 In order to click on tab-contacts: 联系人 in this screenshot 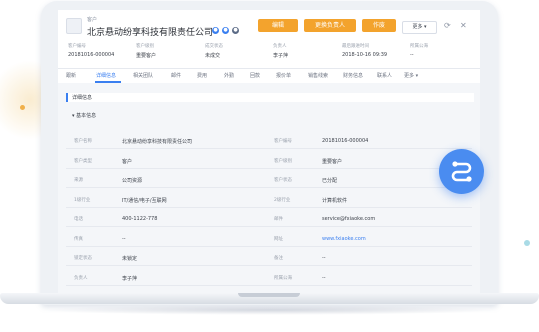, I will do `click(384, 75)`.